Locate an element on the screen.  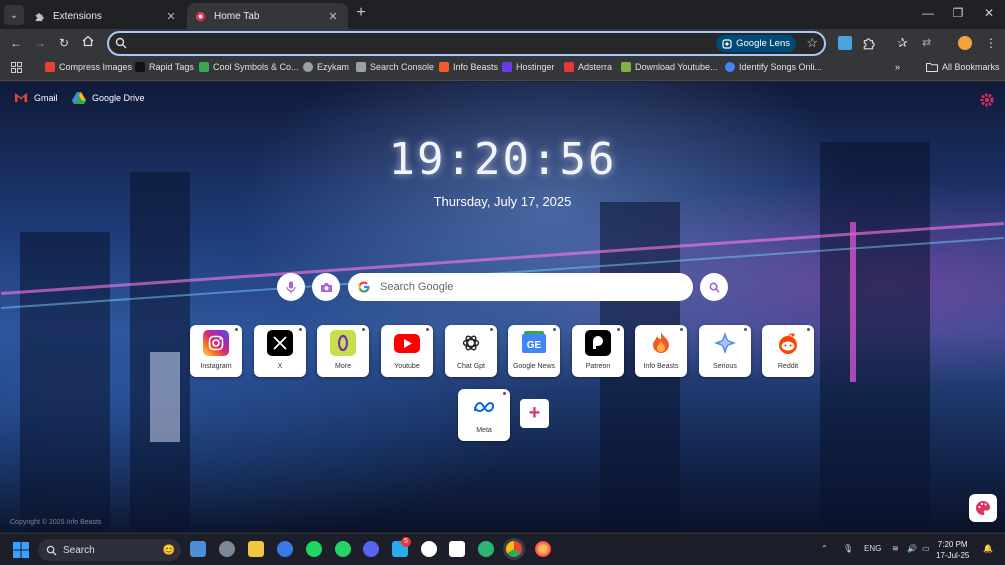
apps-button is located at coordinates (16, 67).